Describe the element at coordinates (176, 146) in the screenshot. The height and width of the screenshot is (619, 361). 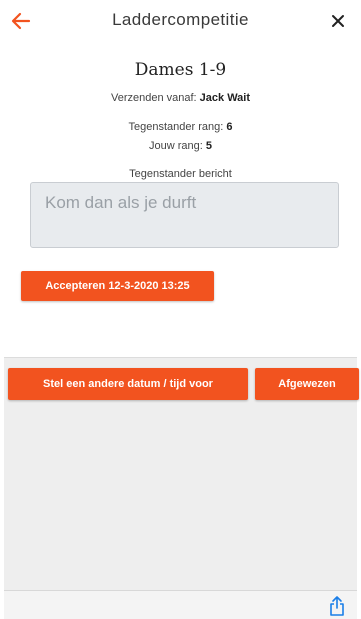
I see `own-rank-label: Jouw rang:` at that location.